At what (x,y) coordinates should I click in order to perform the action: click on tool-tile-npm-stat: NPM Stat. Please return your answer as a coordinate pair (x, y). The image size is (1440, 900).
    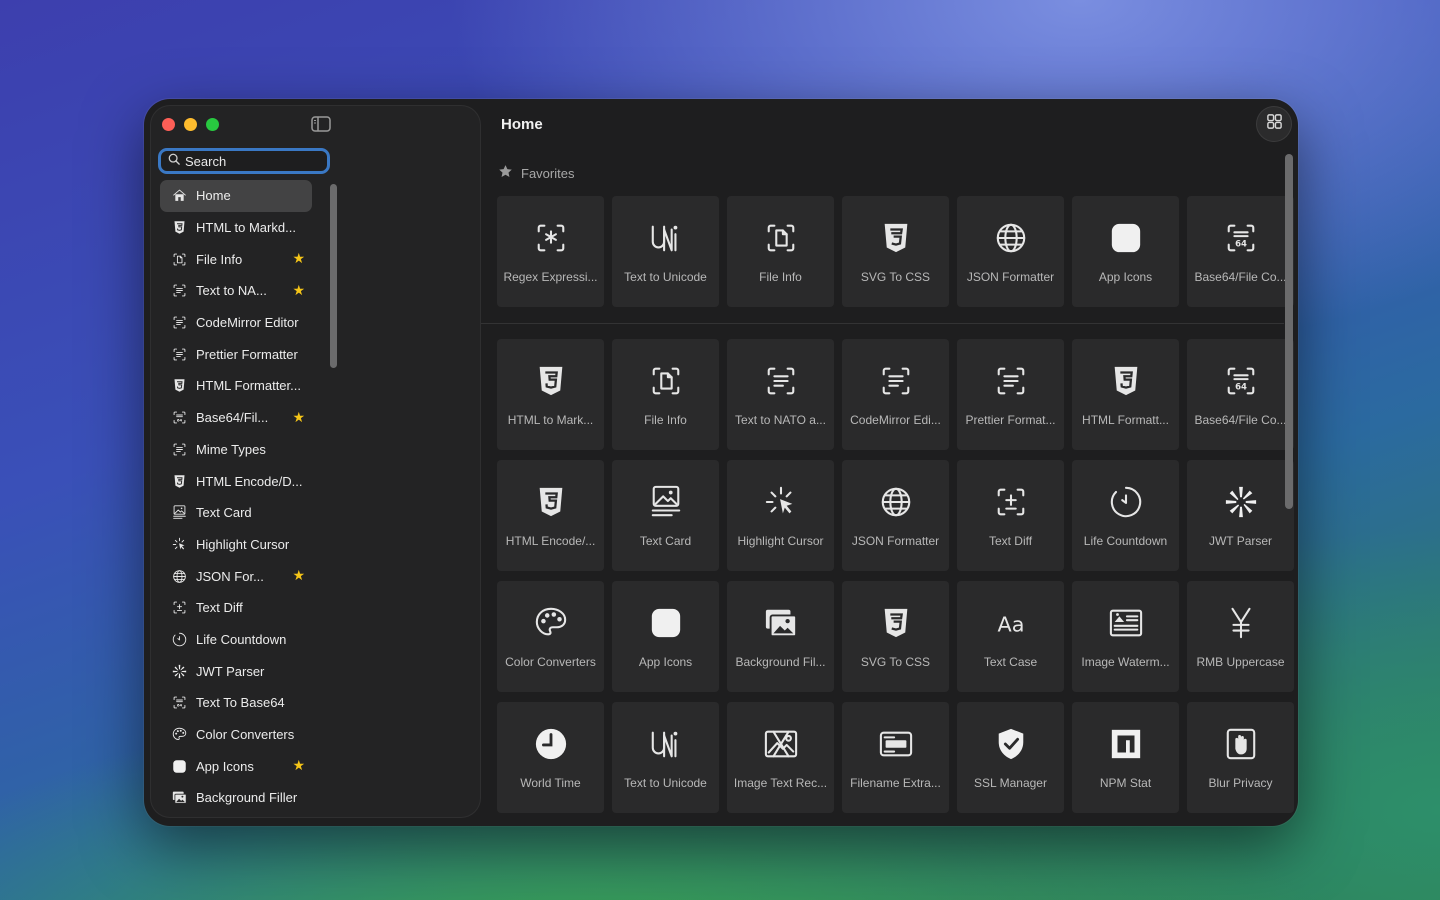
    Looking at the image, I should click on (1125, 757).